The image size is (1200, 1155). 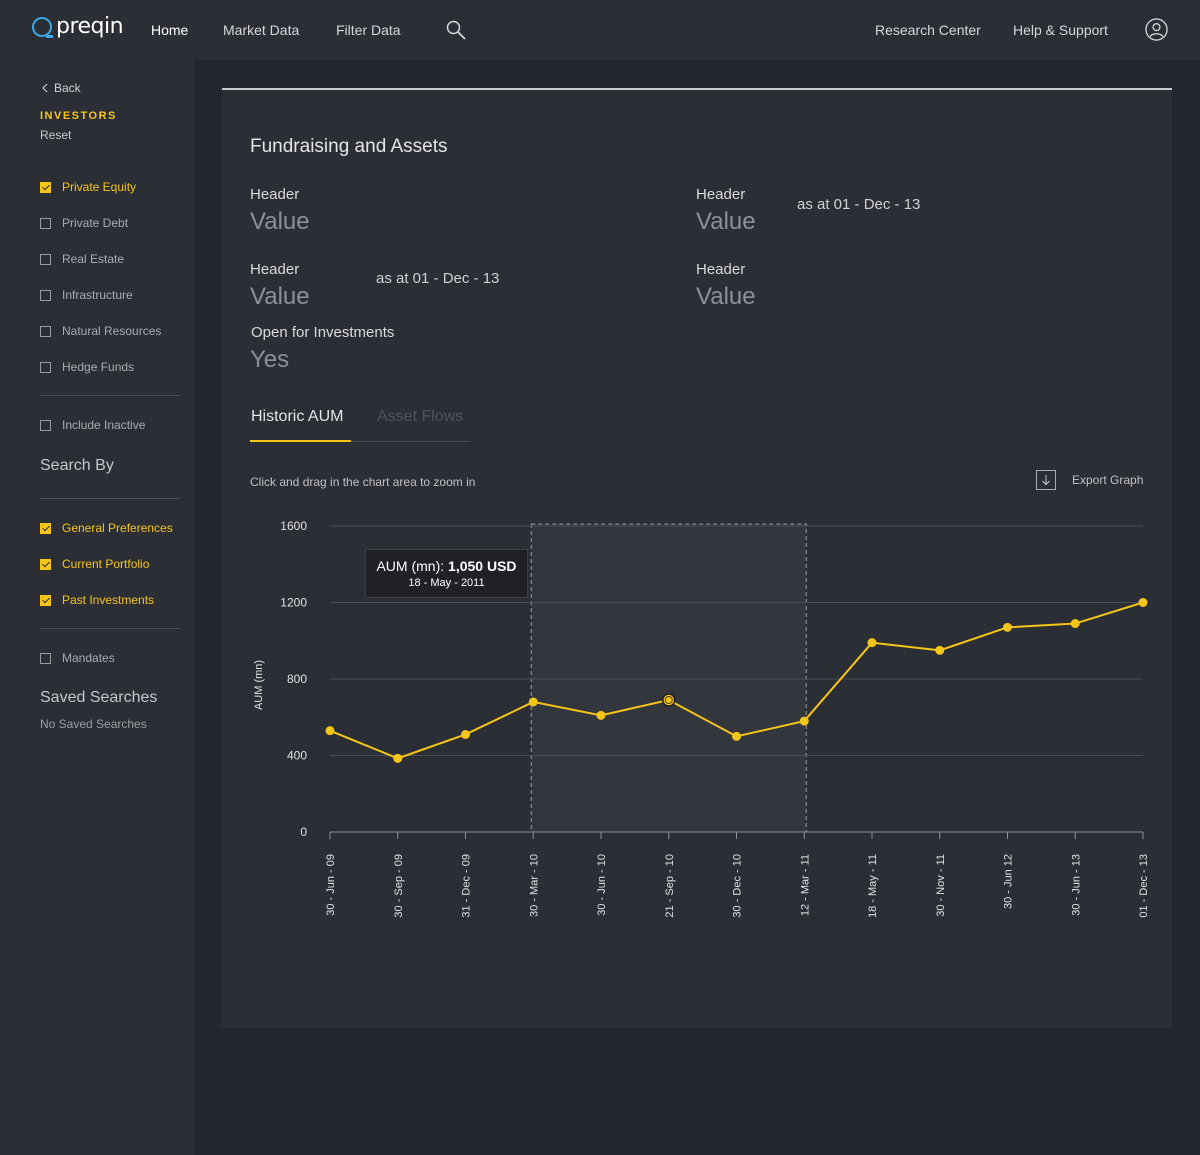 What do you see at coordinates (534, 885) in the screenshot?
I see `x-tick-label: 30 - Mar - 10` at bounding box center [534, 885].